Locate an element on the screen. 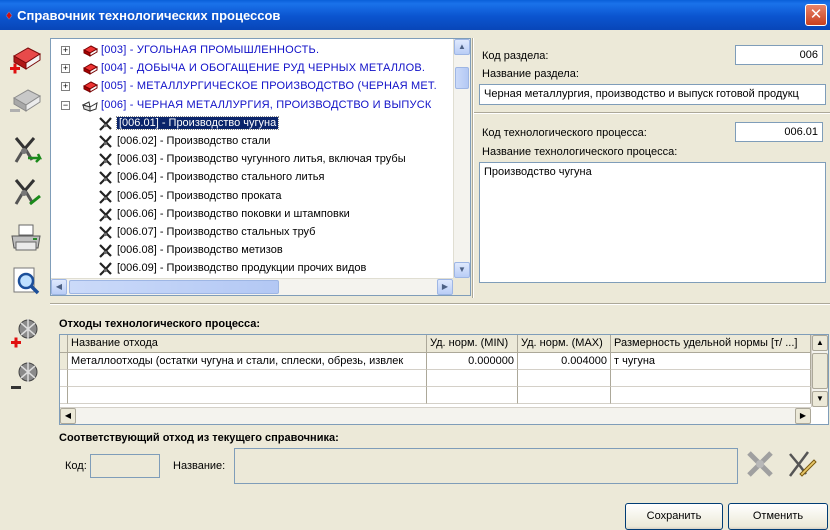  process-name-field: Производство чугуна is located at coordinates (652, 222).